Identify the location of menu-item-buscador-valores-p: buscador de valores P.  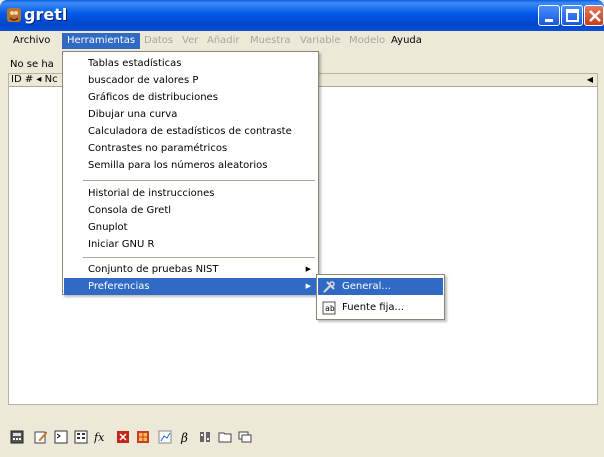
(190, 80).